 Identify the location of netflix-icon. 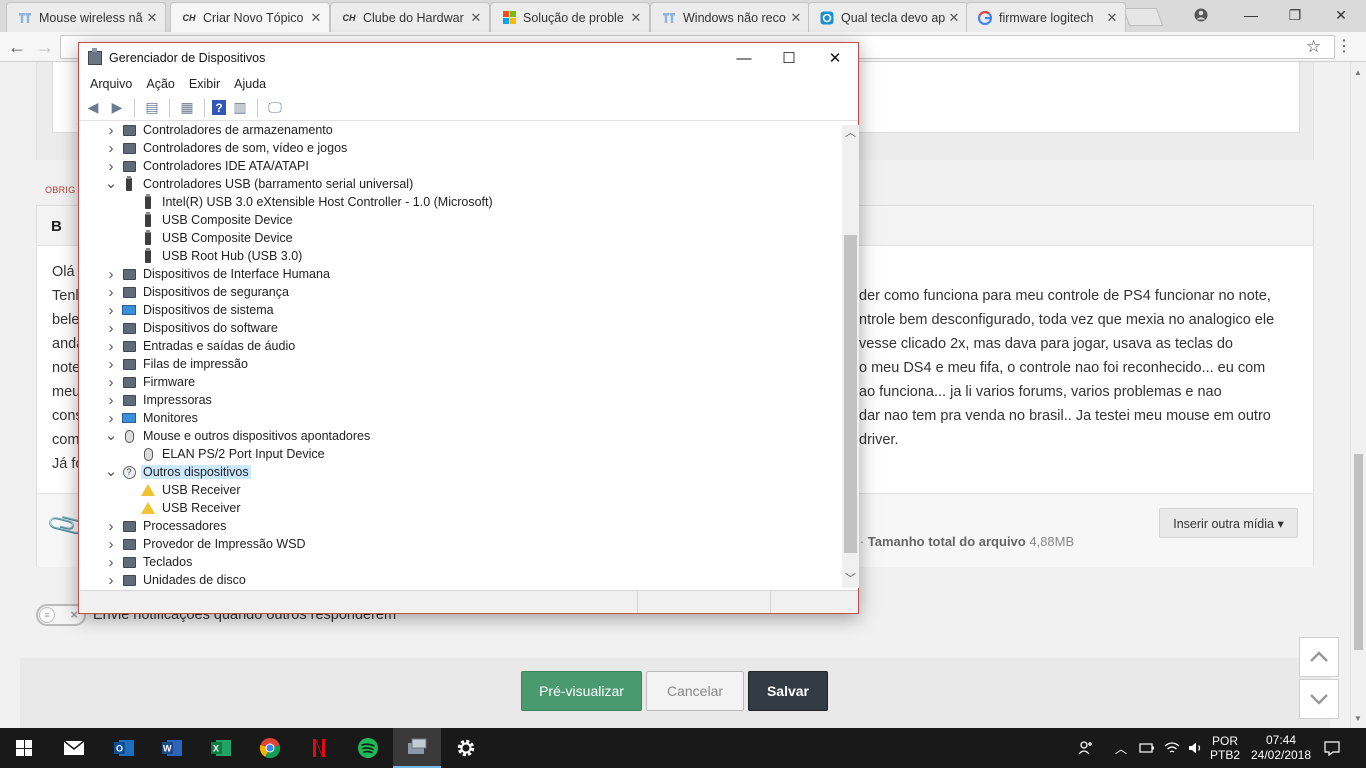
(319, 748).